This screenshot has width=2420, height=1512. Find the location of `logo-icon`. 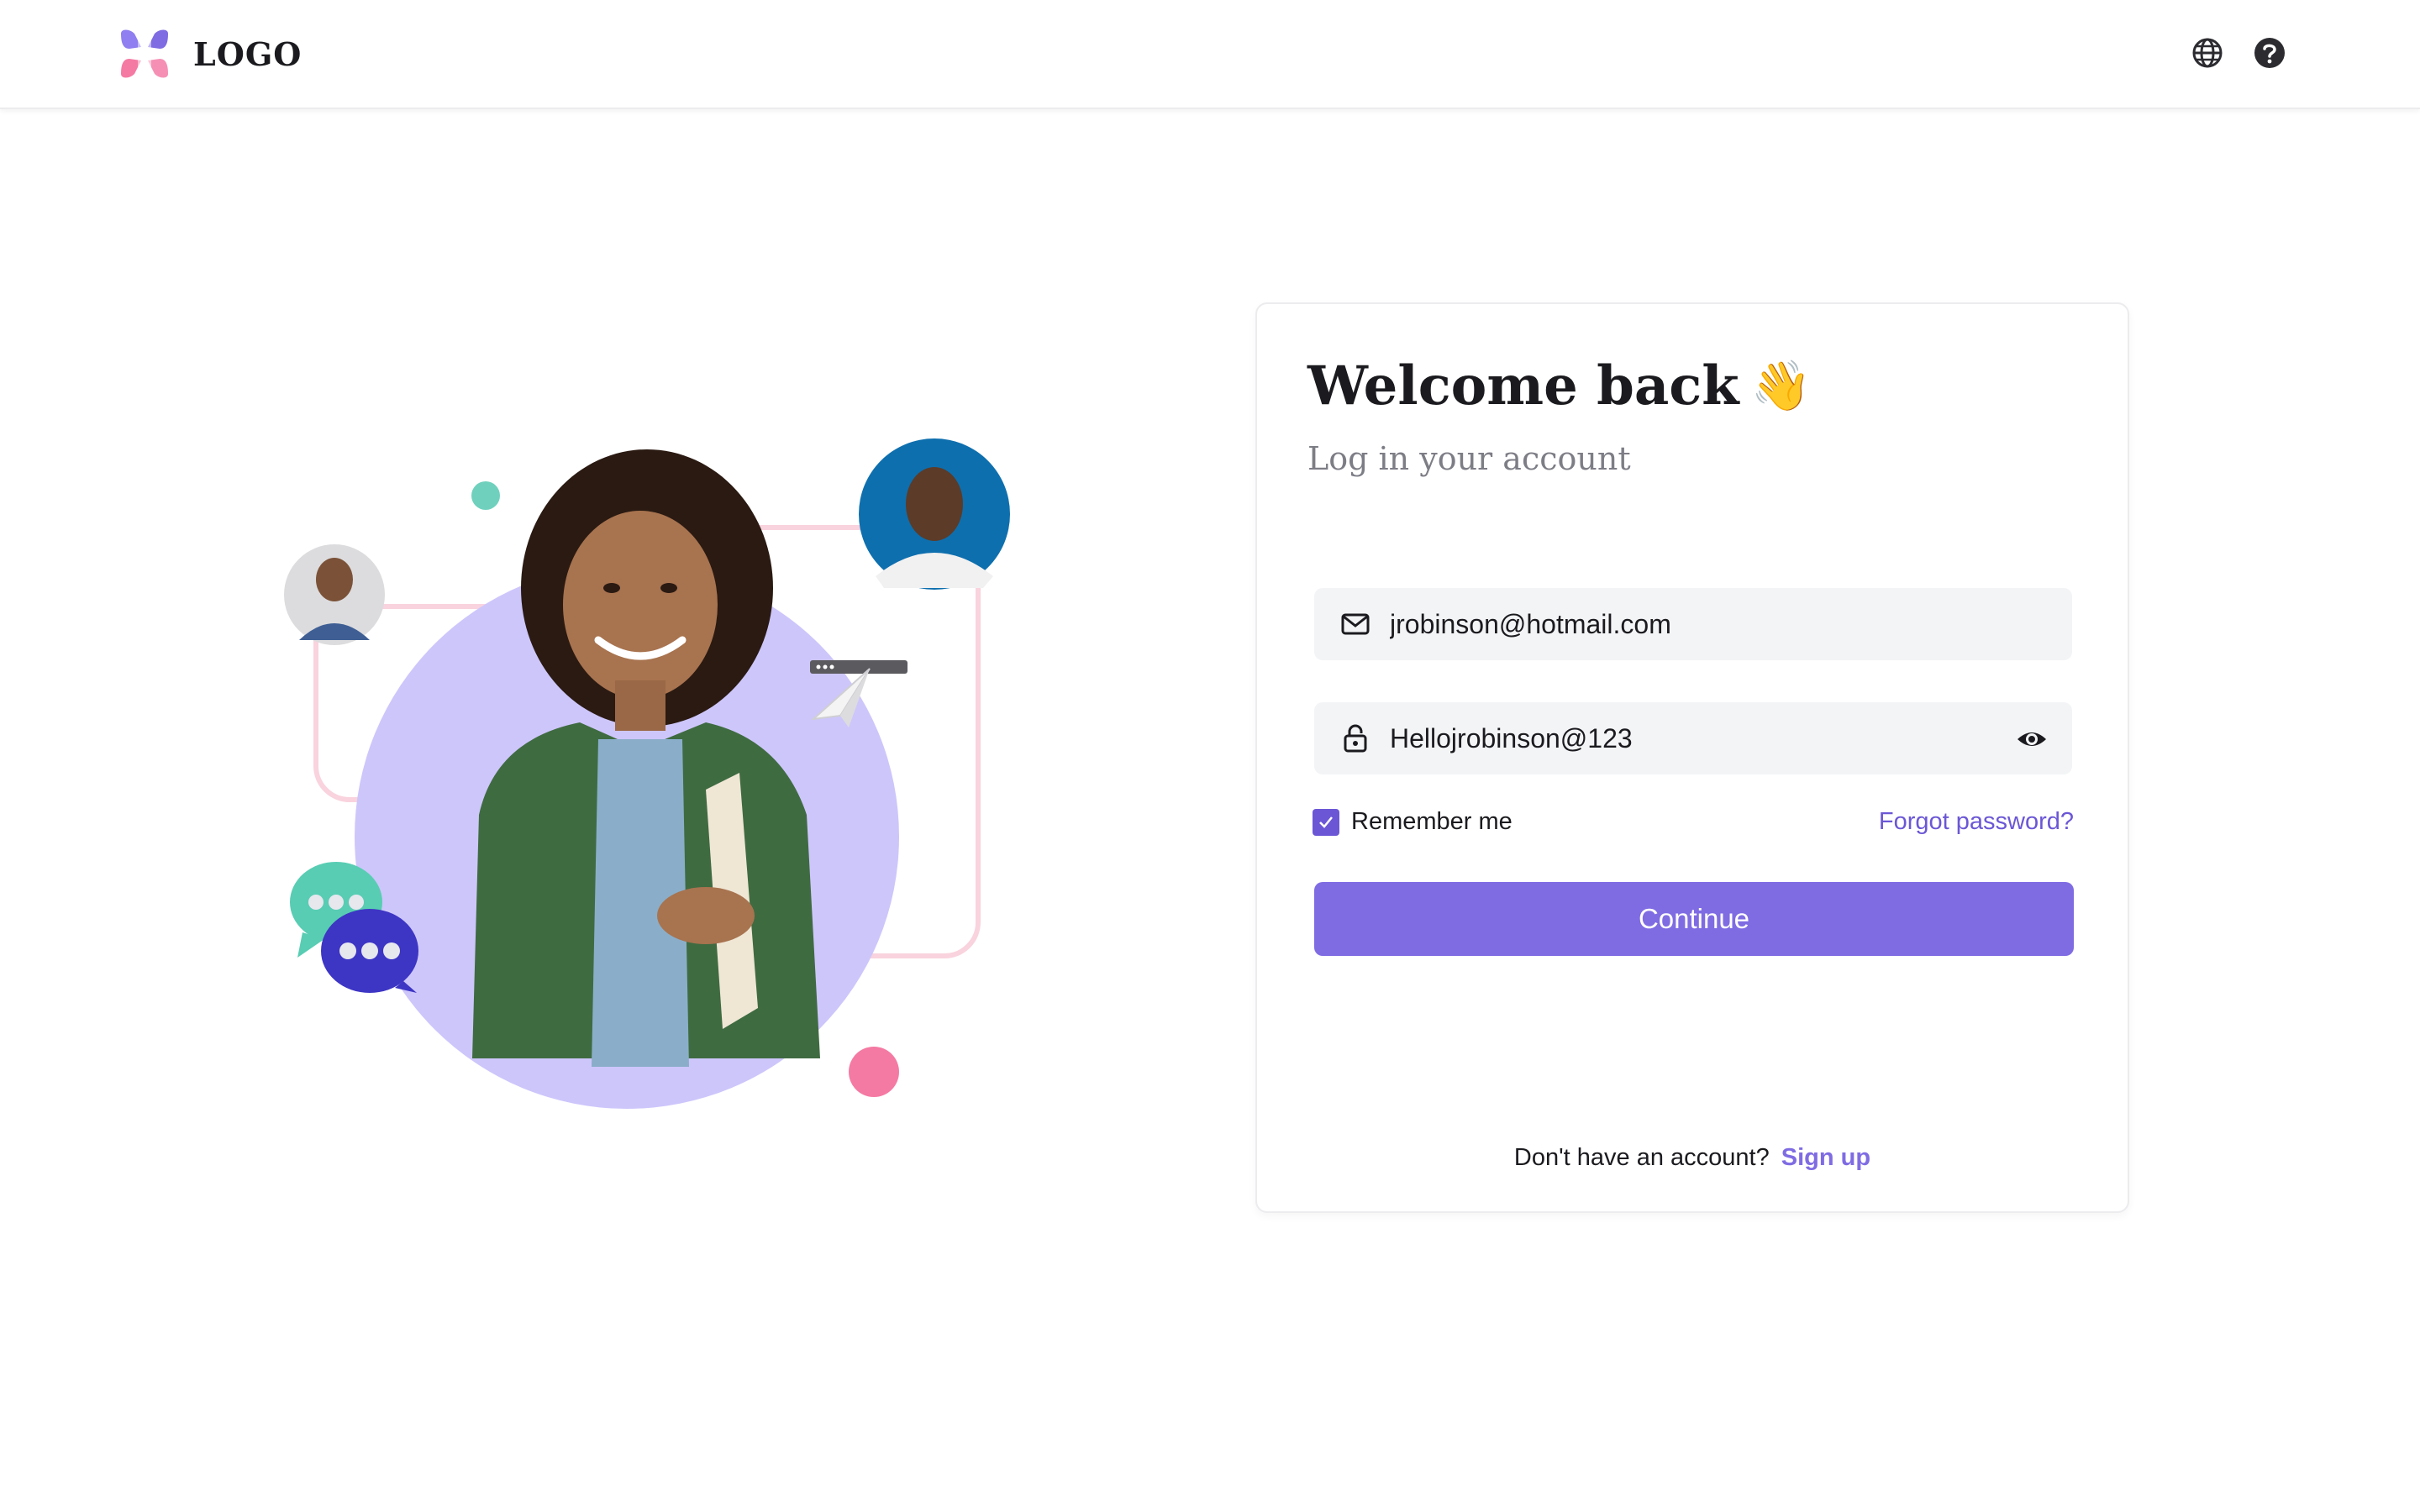

logo-icon is located at coordinates (144, 53).